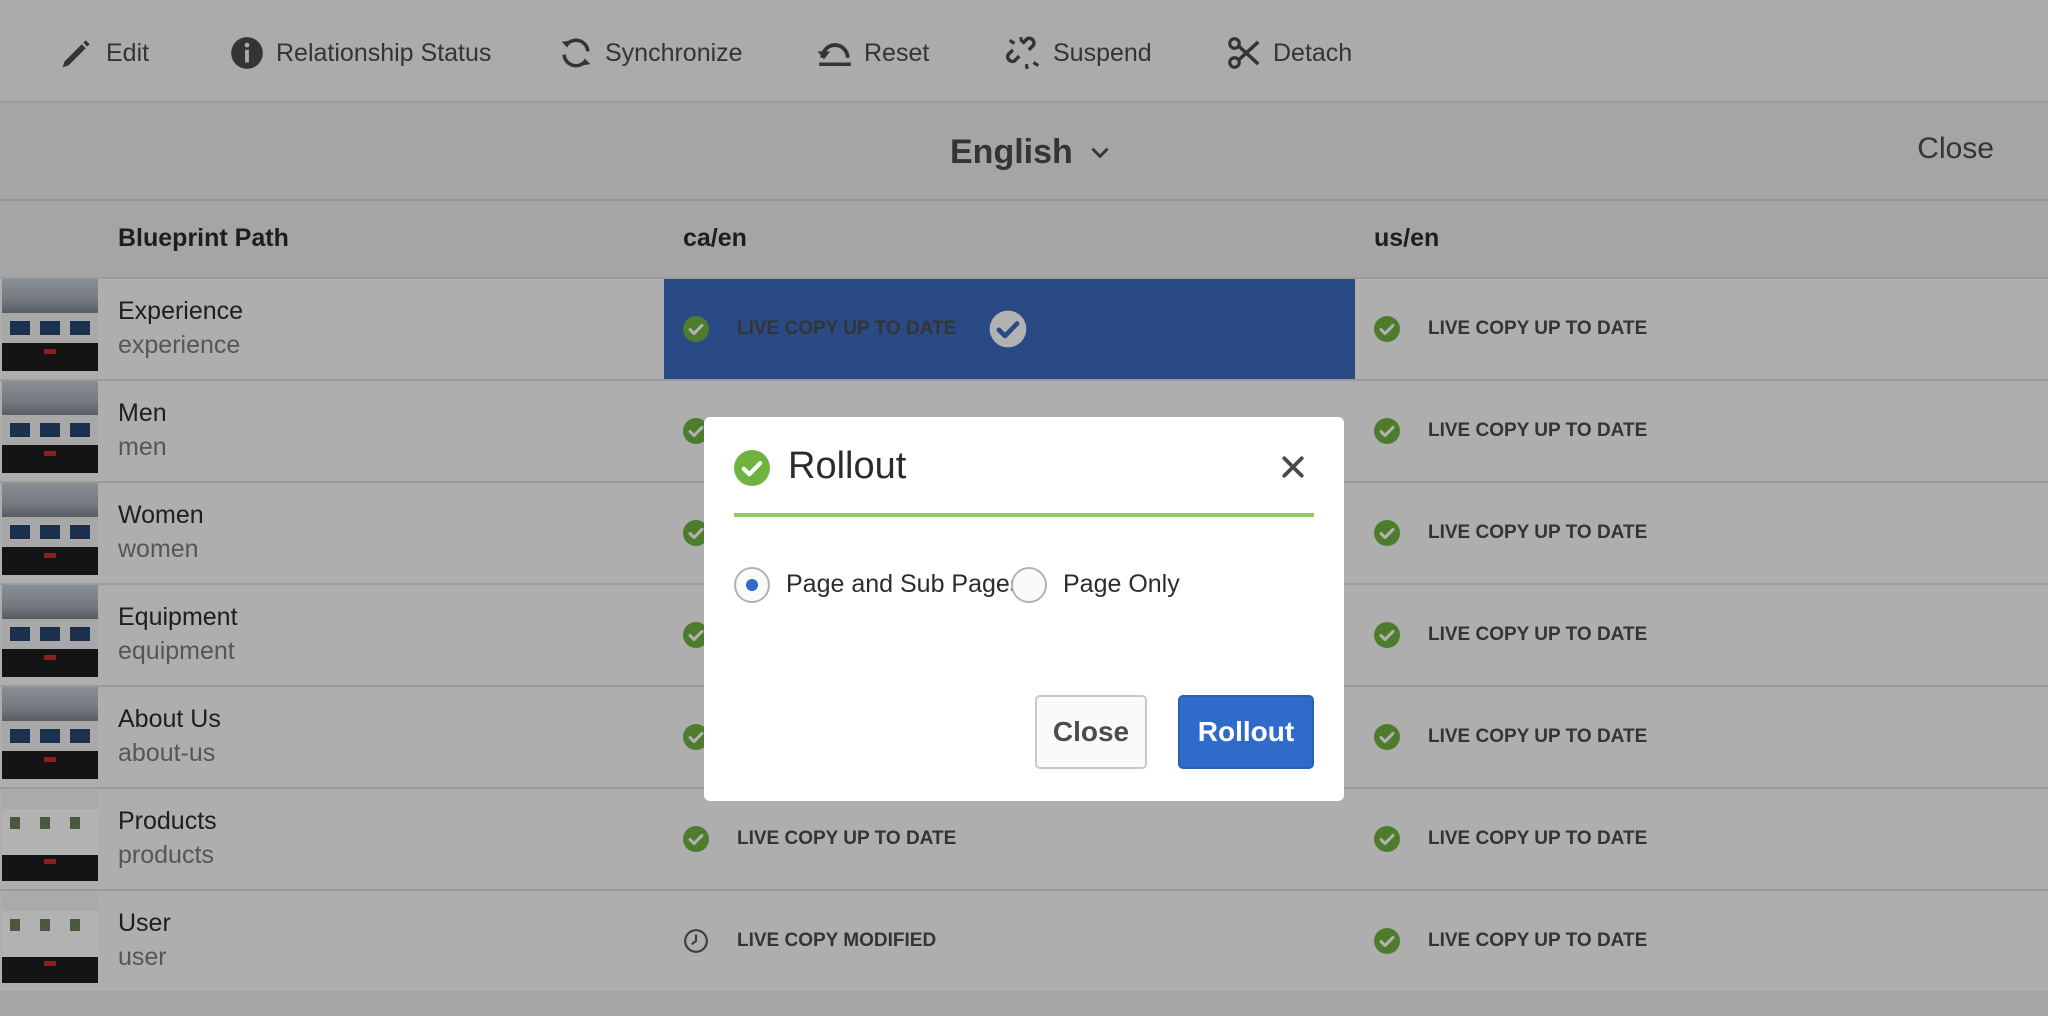 The height and width of the screenshot is (1016, 2048). I want to click on dialog-title: Rollout, so click(847, 466).